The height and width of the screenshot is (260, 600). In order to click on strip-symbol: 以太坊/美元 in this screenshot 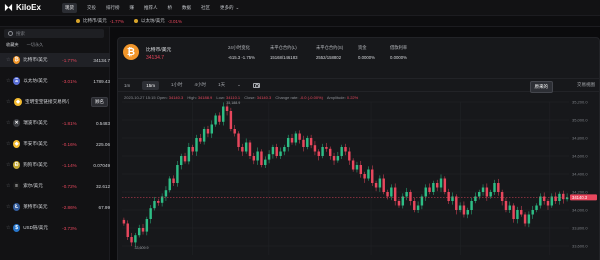, I will do `click(153, 20)`.